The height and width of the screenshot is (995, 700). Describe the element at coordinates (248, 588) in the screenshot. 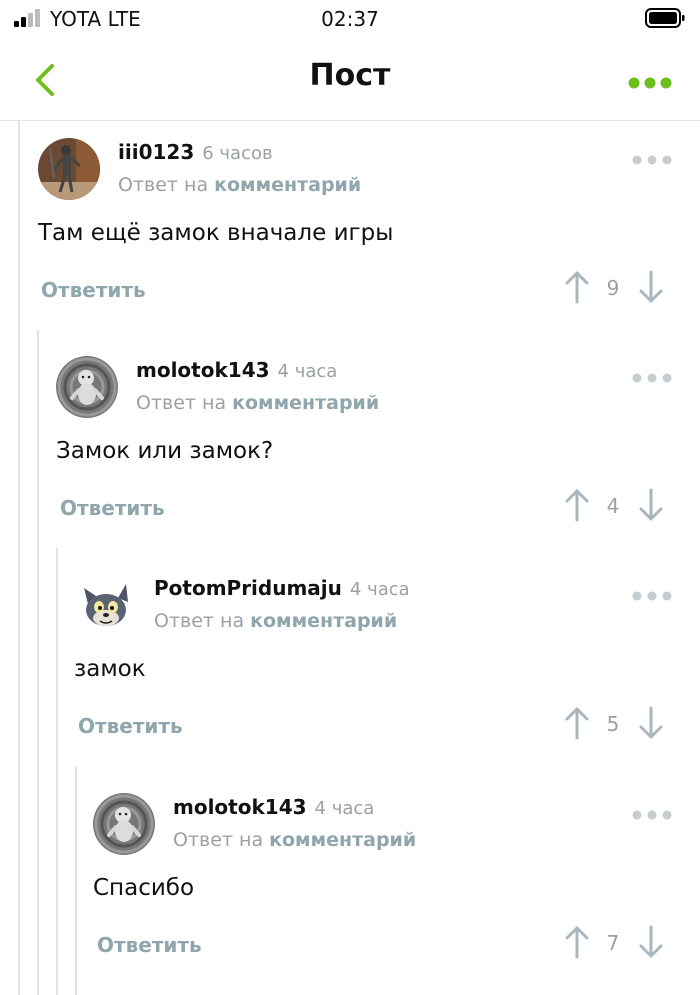

I see `username: PotomPridumaju` at that location.